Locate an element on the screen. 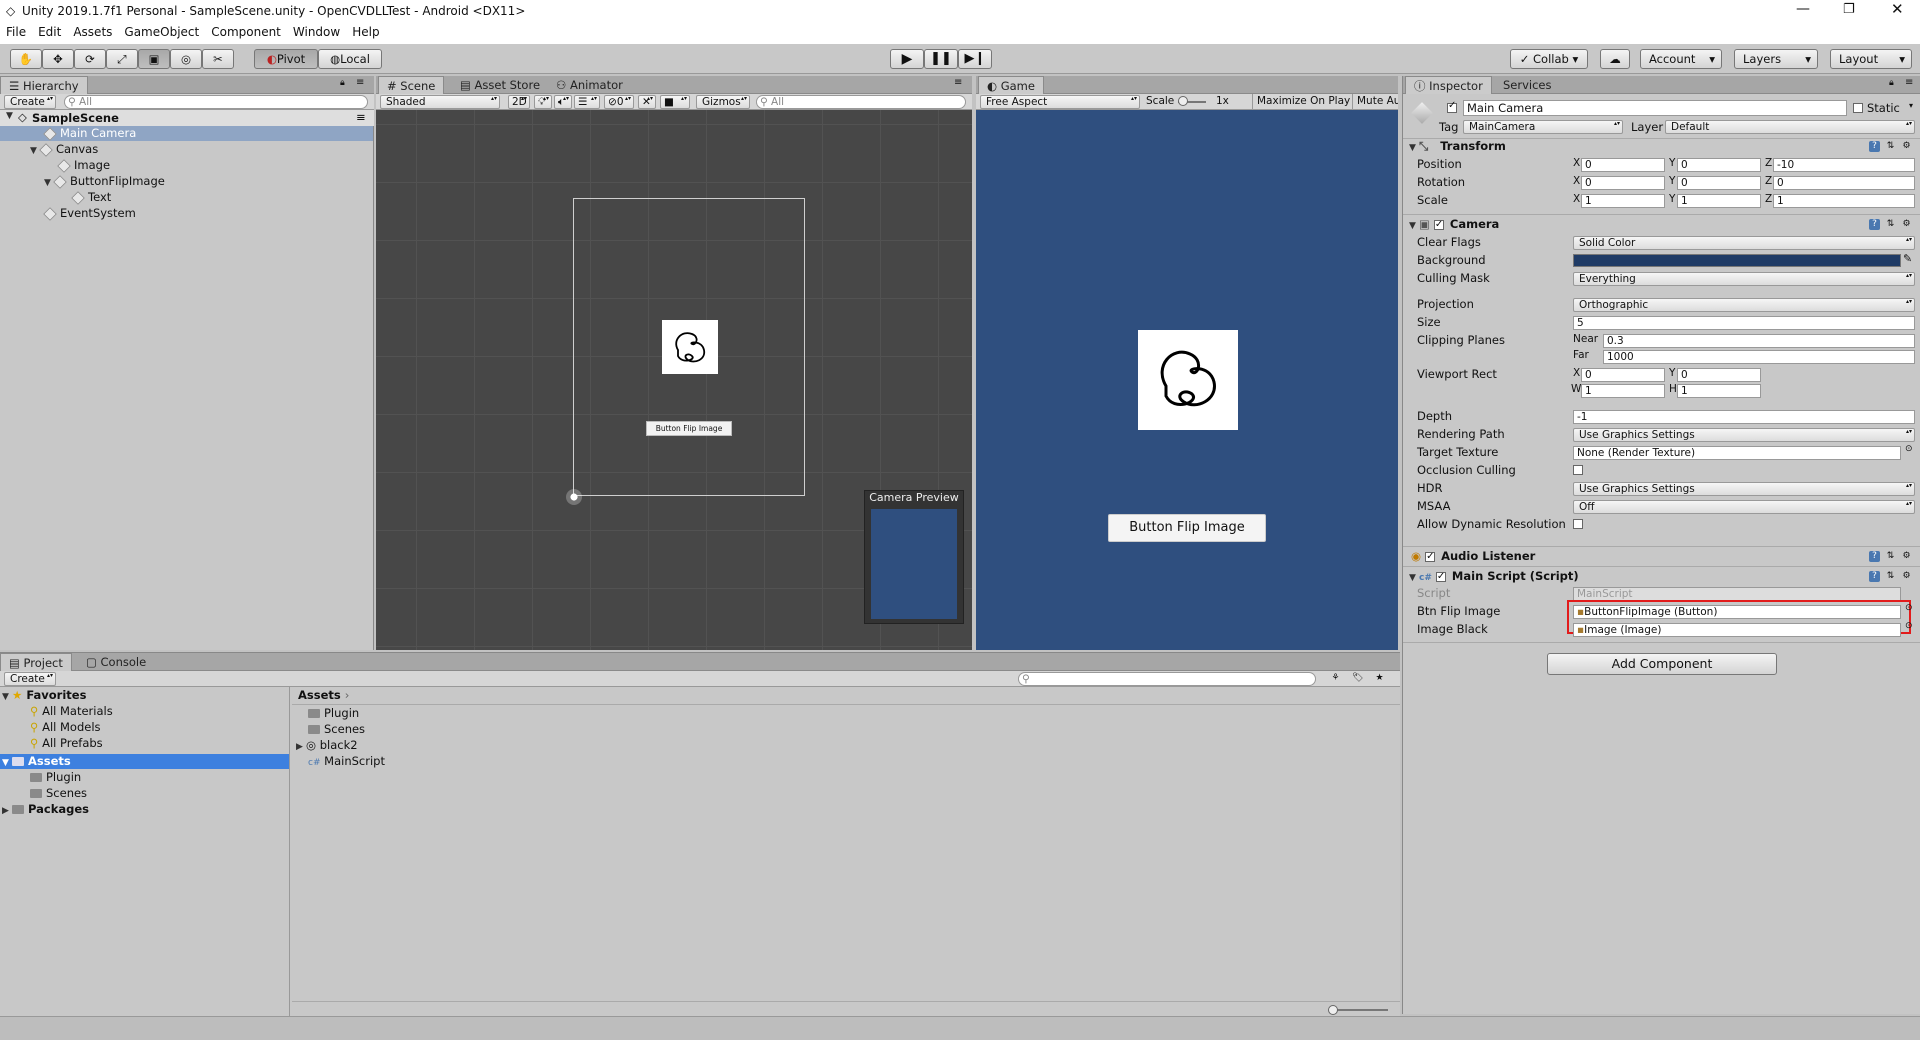 The width and height of the screenshot is (1920, 1040). tab-animator: ⚇ Animator is located at coordinates (589, 85).